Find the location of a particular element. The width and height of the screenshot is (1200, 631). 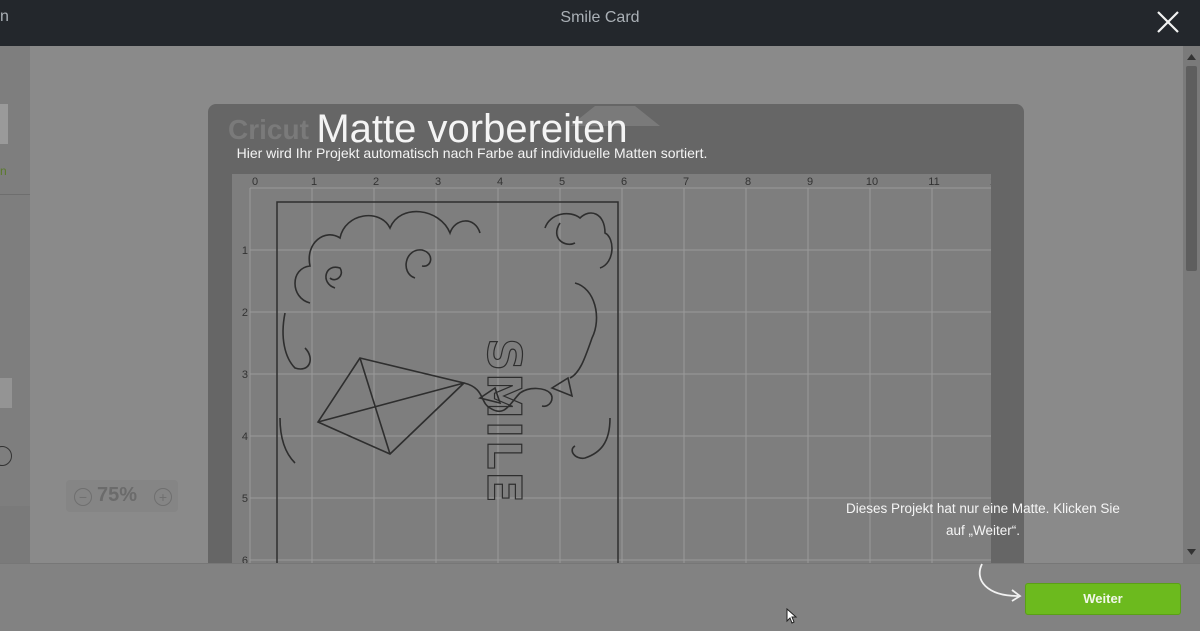

ruler-top-label: 7 is located at coordinates (686, 182).